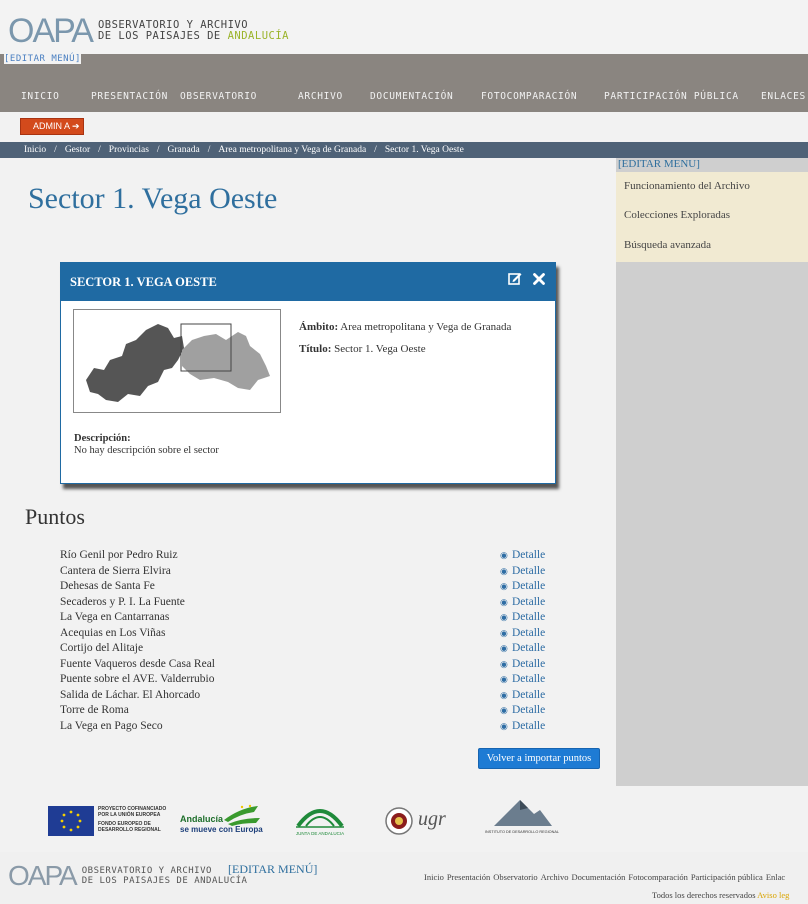 The image size is (808, 904). What do you see at coordinates (42, 59) in the screenshot?
I see `edit-menu-link-top: [EDITAR MENÚ]` at bounding box center [42, 59].